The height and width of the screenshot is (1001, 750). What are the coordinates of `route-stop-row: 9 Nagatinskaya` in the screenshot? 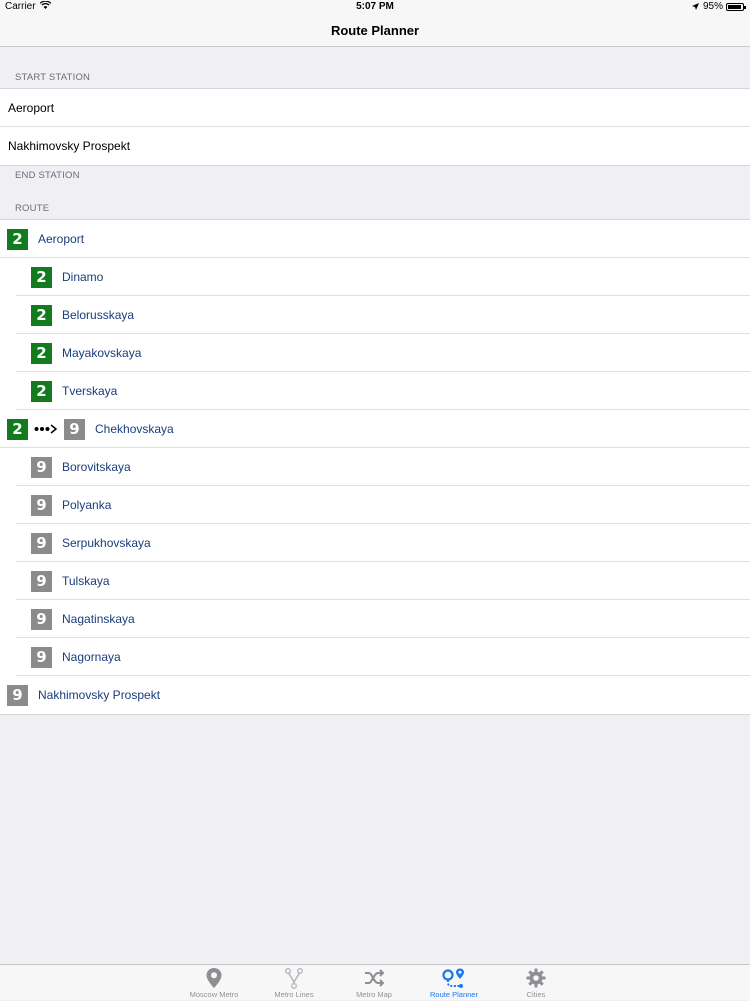 It's located at (375, 619).